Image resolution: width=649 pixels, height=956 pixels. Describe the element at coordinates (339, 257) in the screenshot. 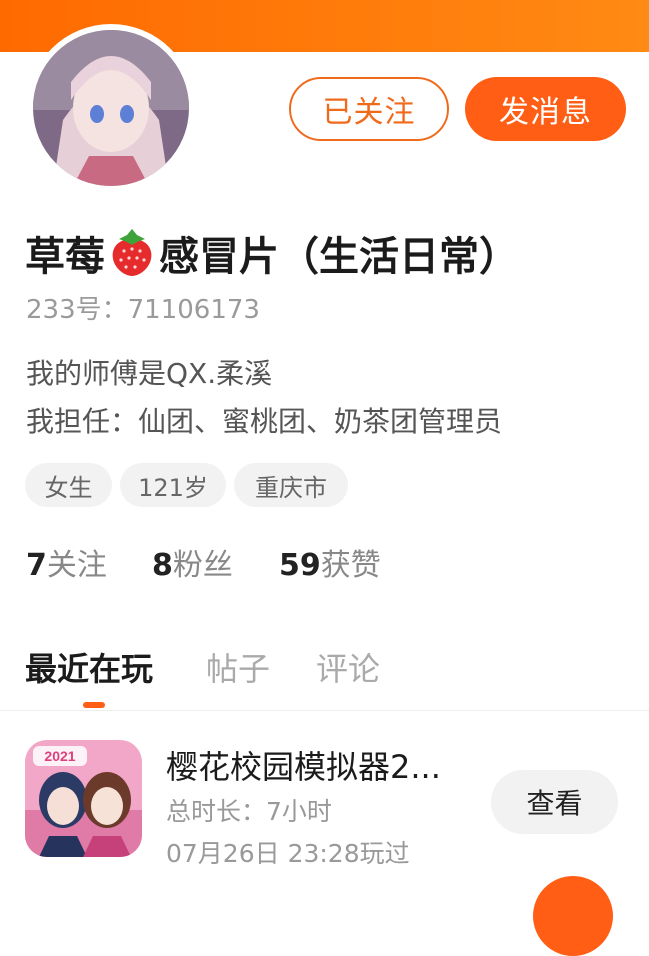

I see `profile-name-part2: 感冒片（生活日常）` at that location.